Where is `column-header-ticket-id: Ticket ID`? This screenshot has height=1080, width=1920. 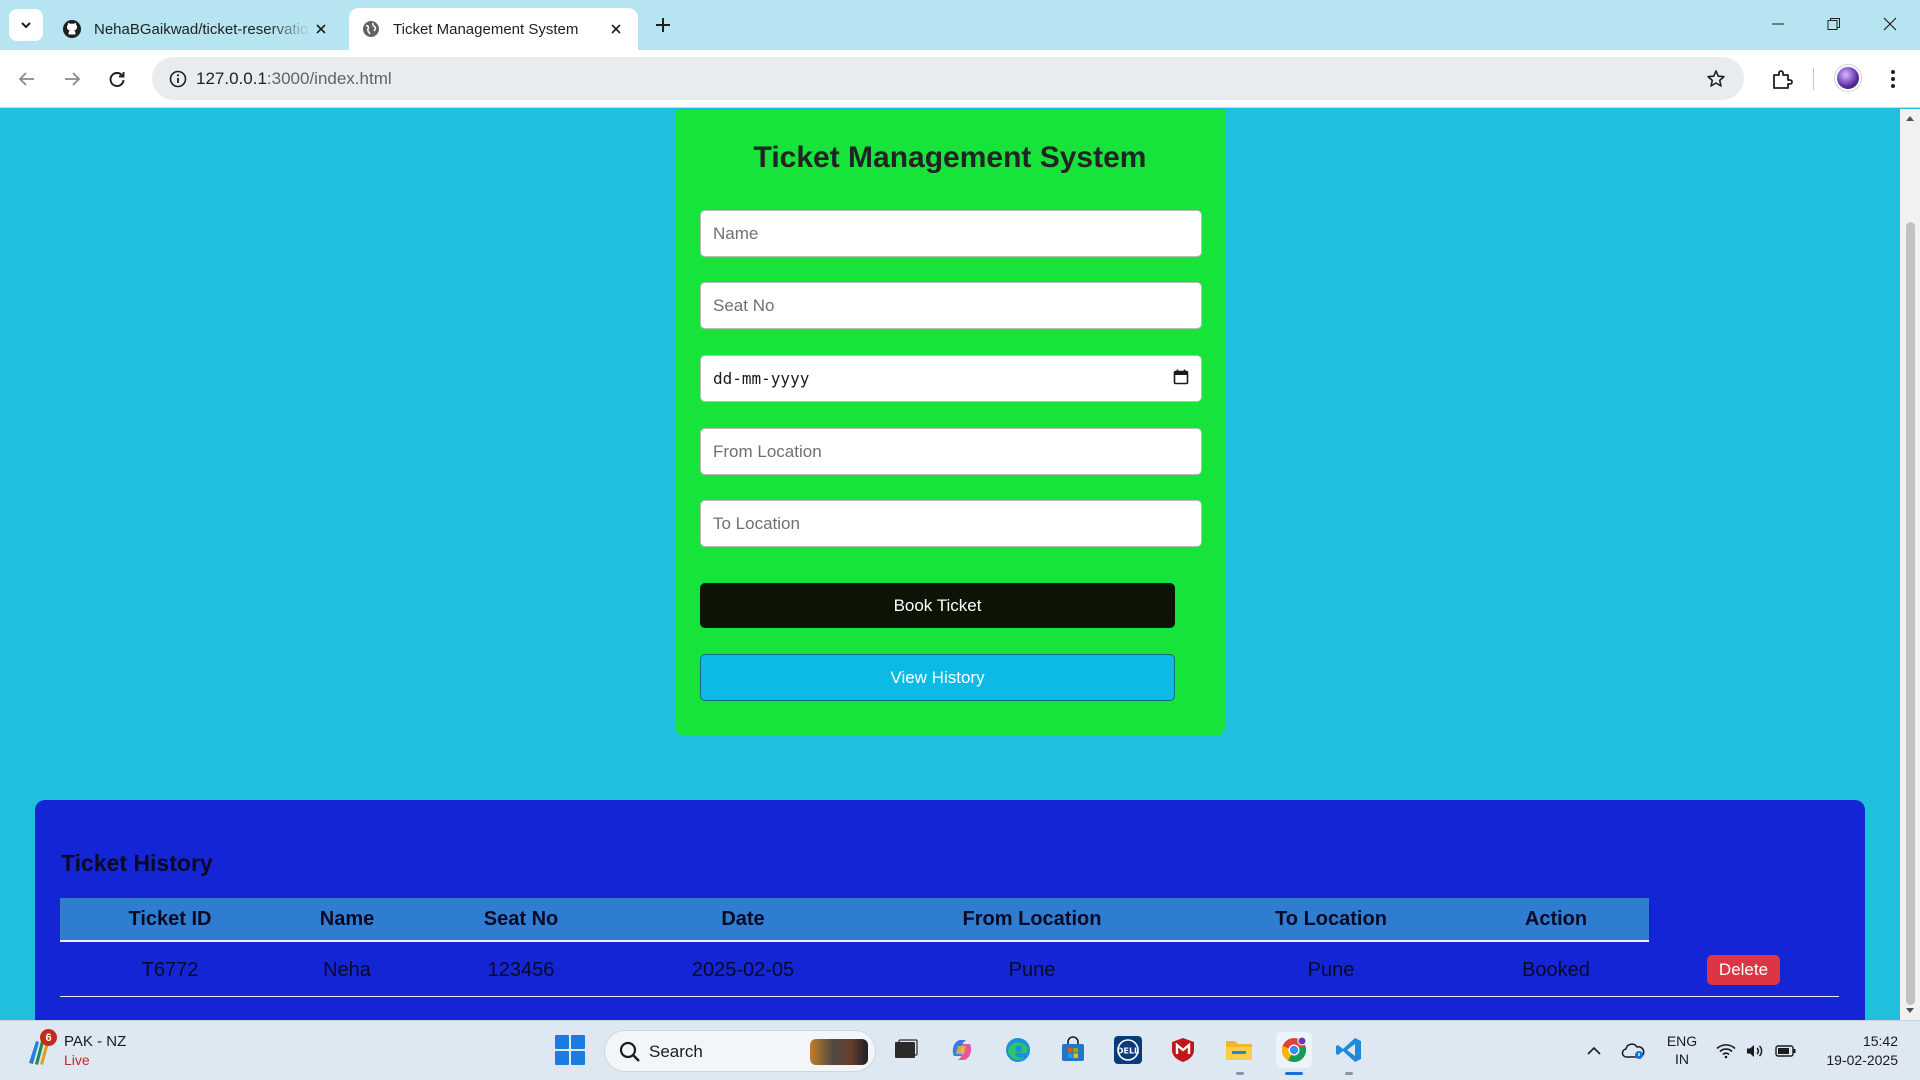 column-header-ticket-id: Ticket ID is located at coordinates (170, 919).